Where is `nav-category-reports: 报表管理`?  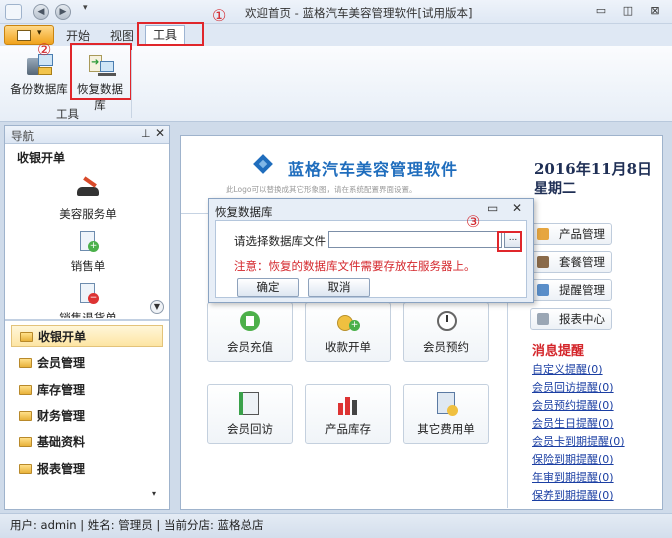 nav-category-reports: 报表管理 is located at coordinates (87, 469).